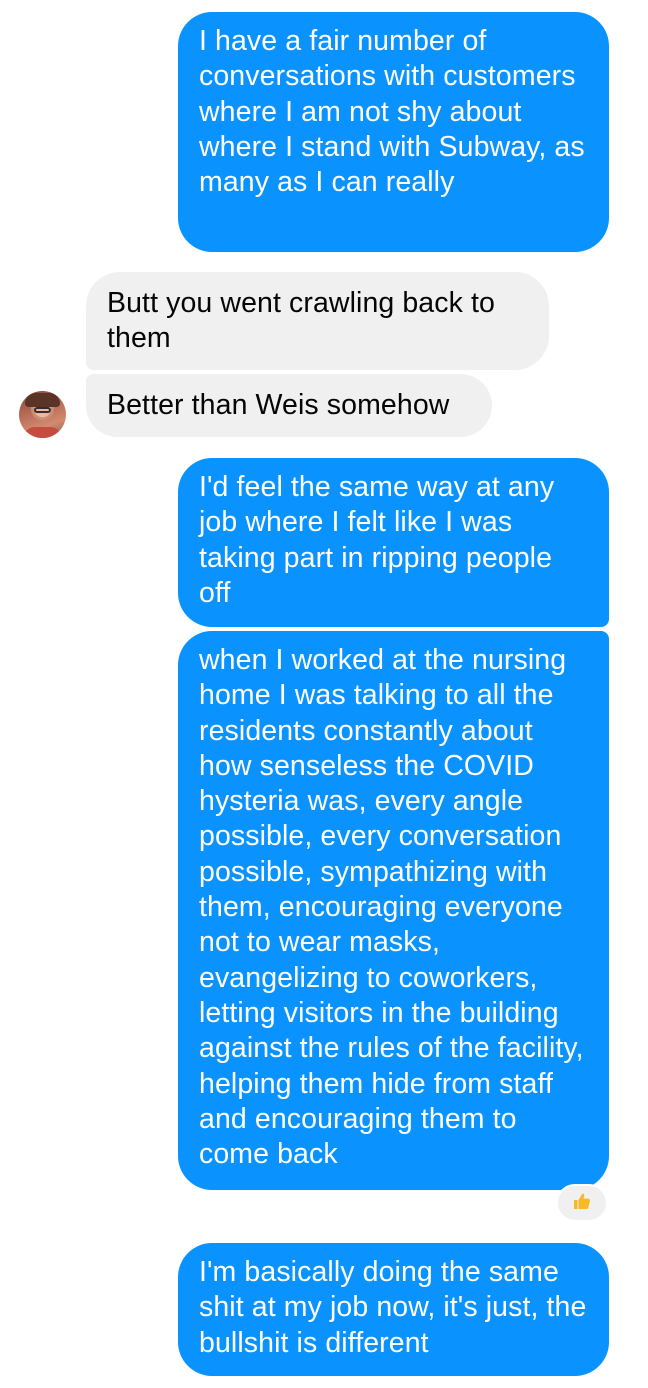  What do you see at coordinates (317, 321) in the screenshot?
I see `message-incoming: Butt you went crawling back to them` at bounding box center [317, 321].